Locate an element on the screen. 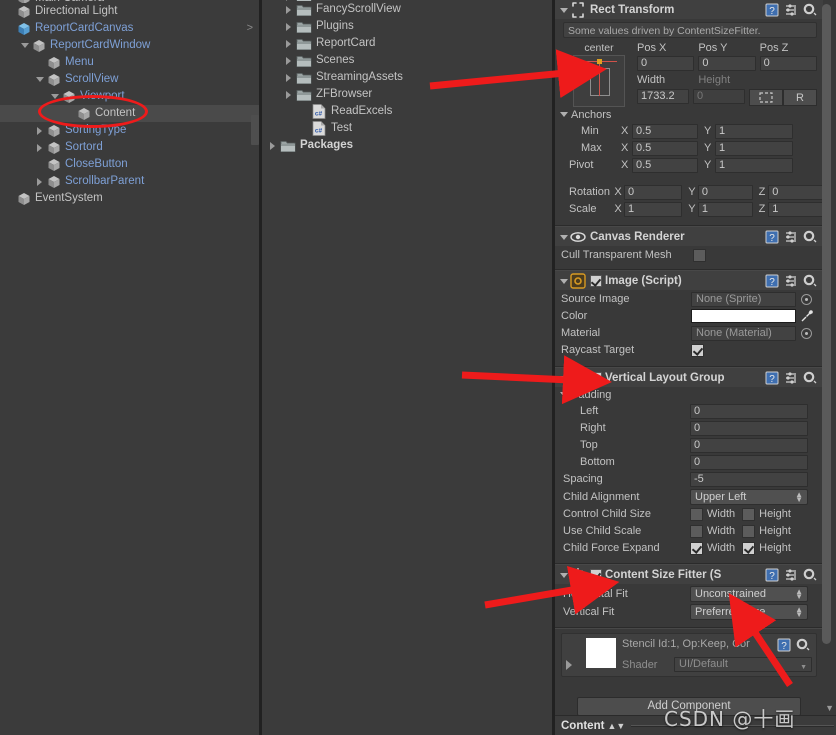  rect-transform-header: Rect Transform ? is located at coordinates (689, 9).